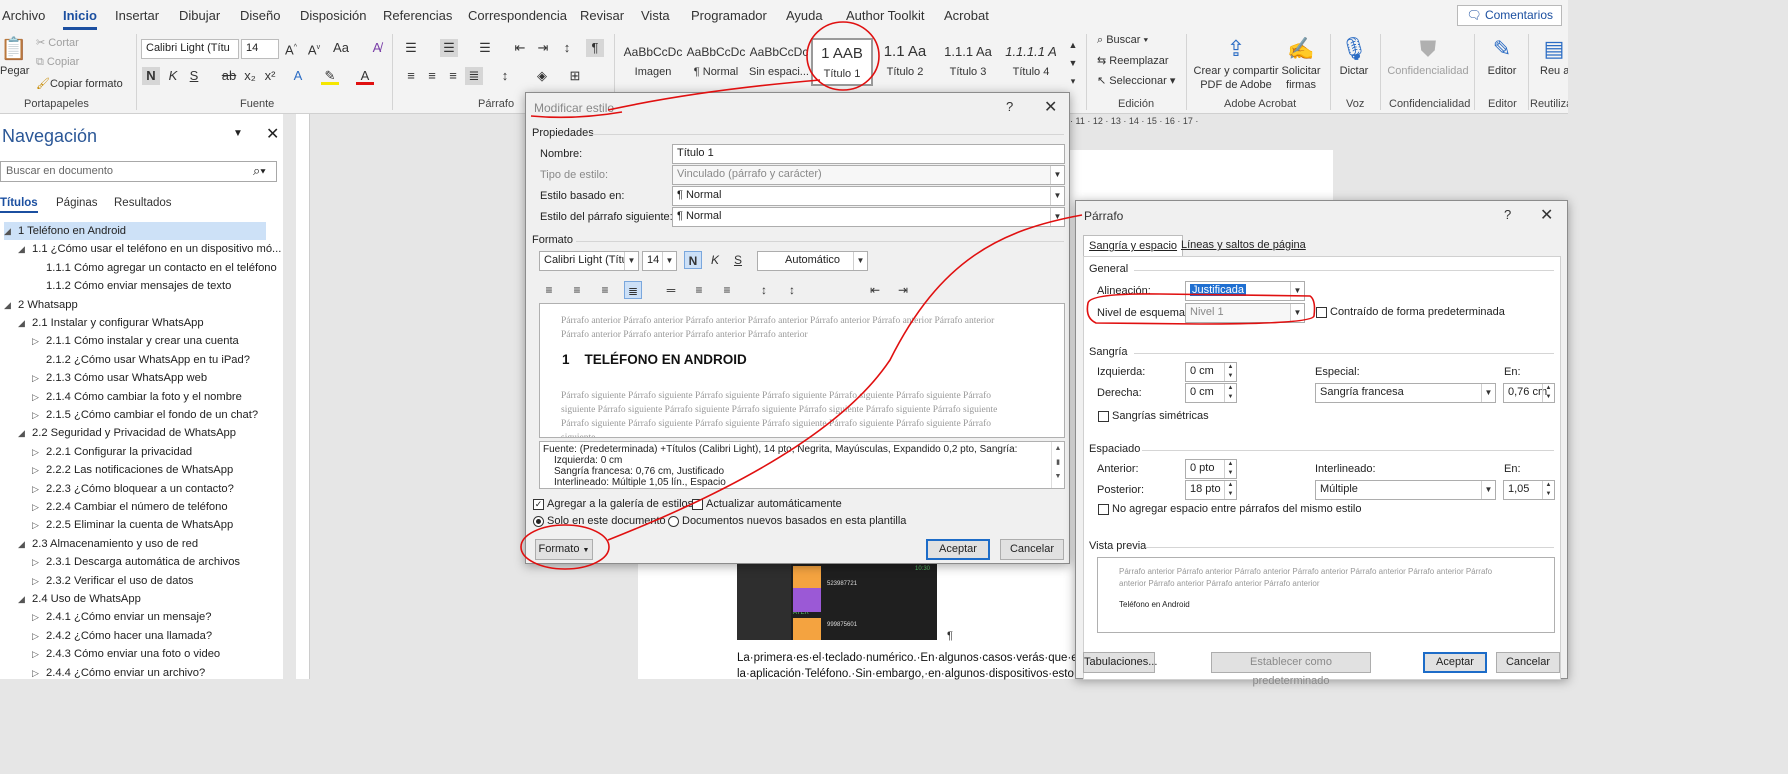  What do you see at coordinates (653, 62) in the screenshot?
I see `style-imagen: AaBbCcDc Imagen` at bounding box center [653, 62].